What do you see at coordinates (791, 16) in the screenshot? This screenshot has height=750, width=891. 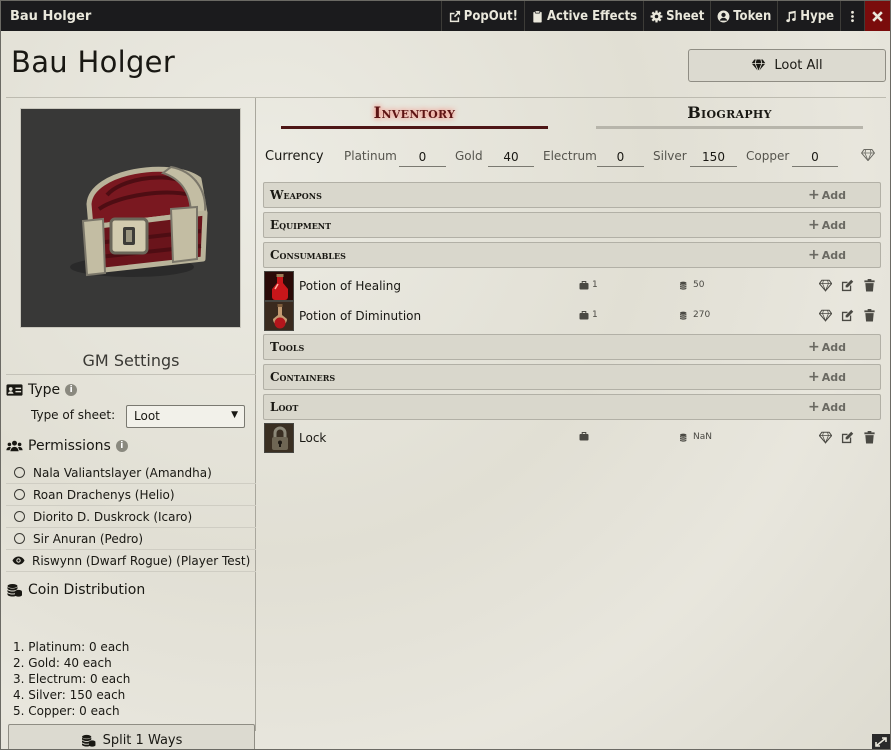 I see `music-icon` at bounding box center [791, 16].